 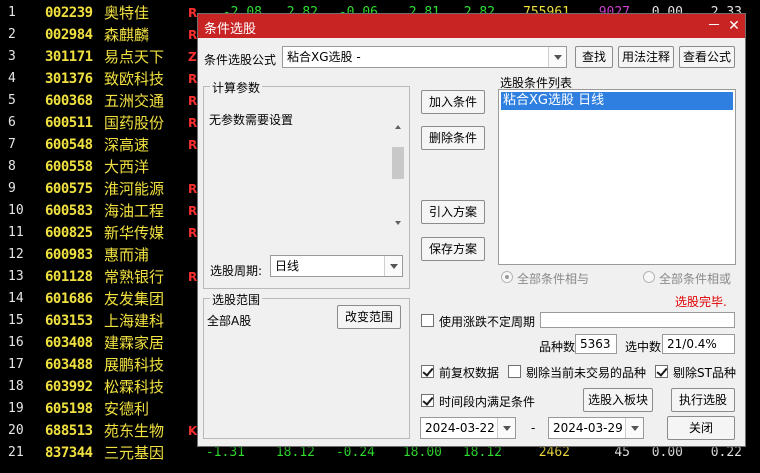 What do you see at coordinates (134, 57) in the screenshot?
I see `stock-name: 易点天下` at bounding box center [134, 57].